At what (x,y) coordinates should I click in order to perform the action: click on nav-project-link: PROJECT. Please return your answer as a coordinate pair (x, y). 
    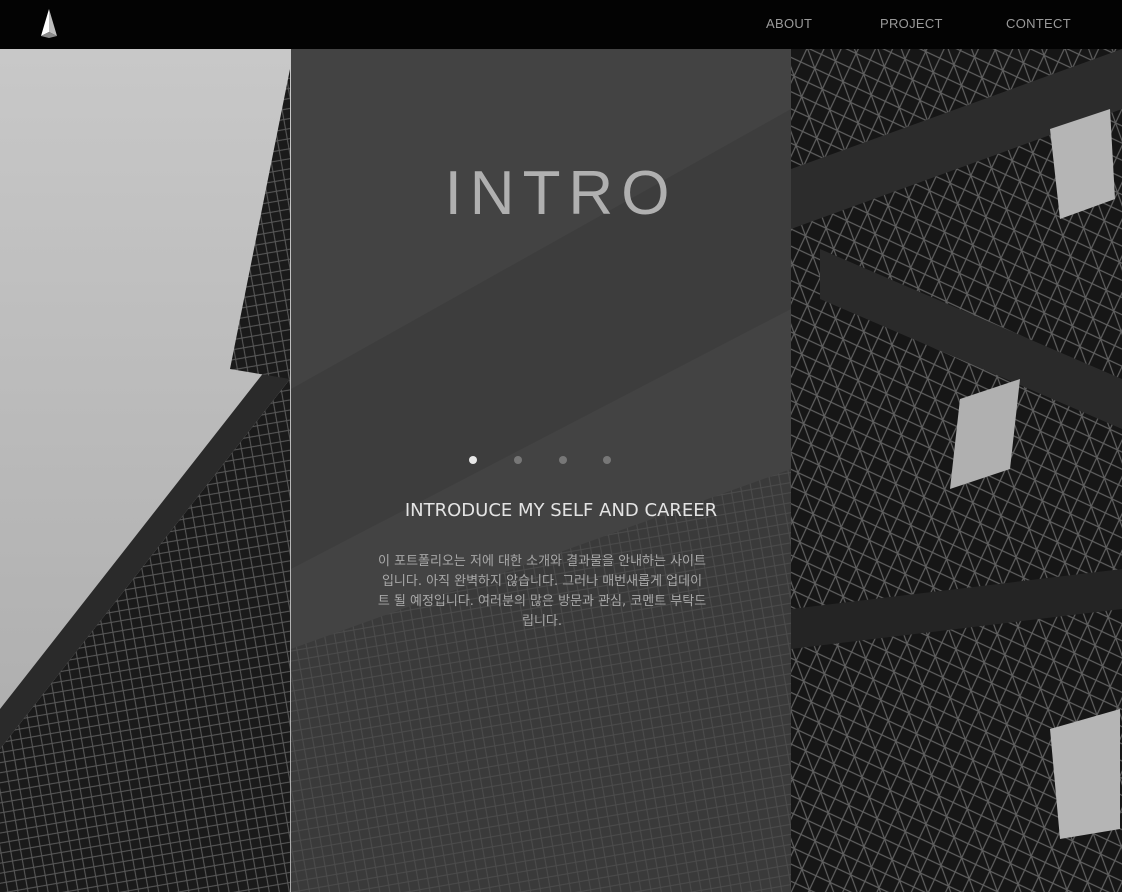
    Looking at the image, I should click on (911, 23).